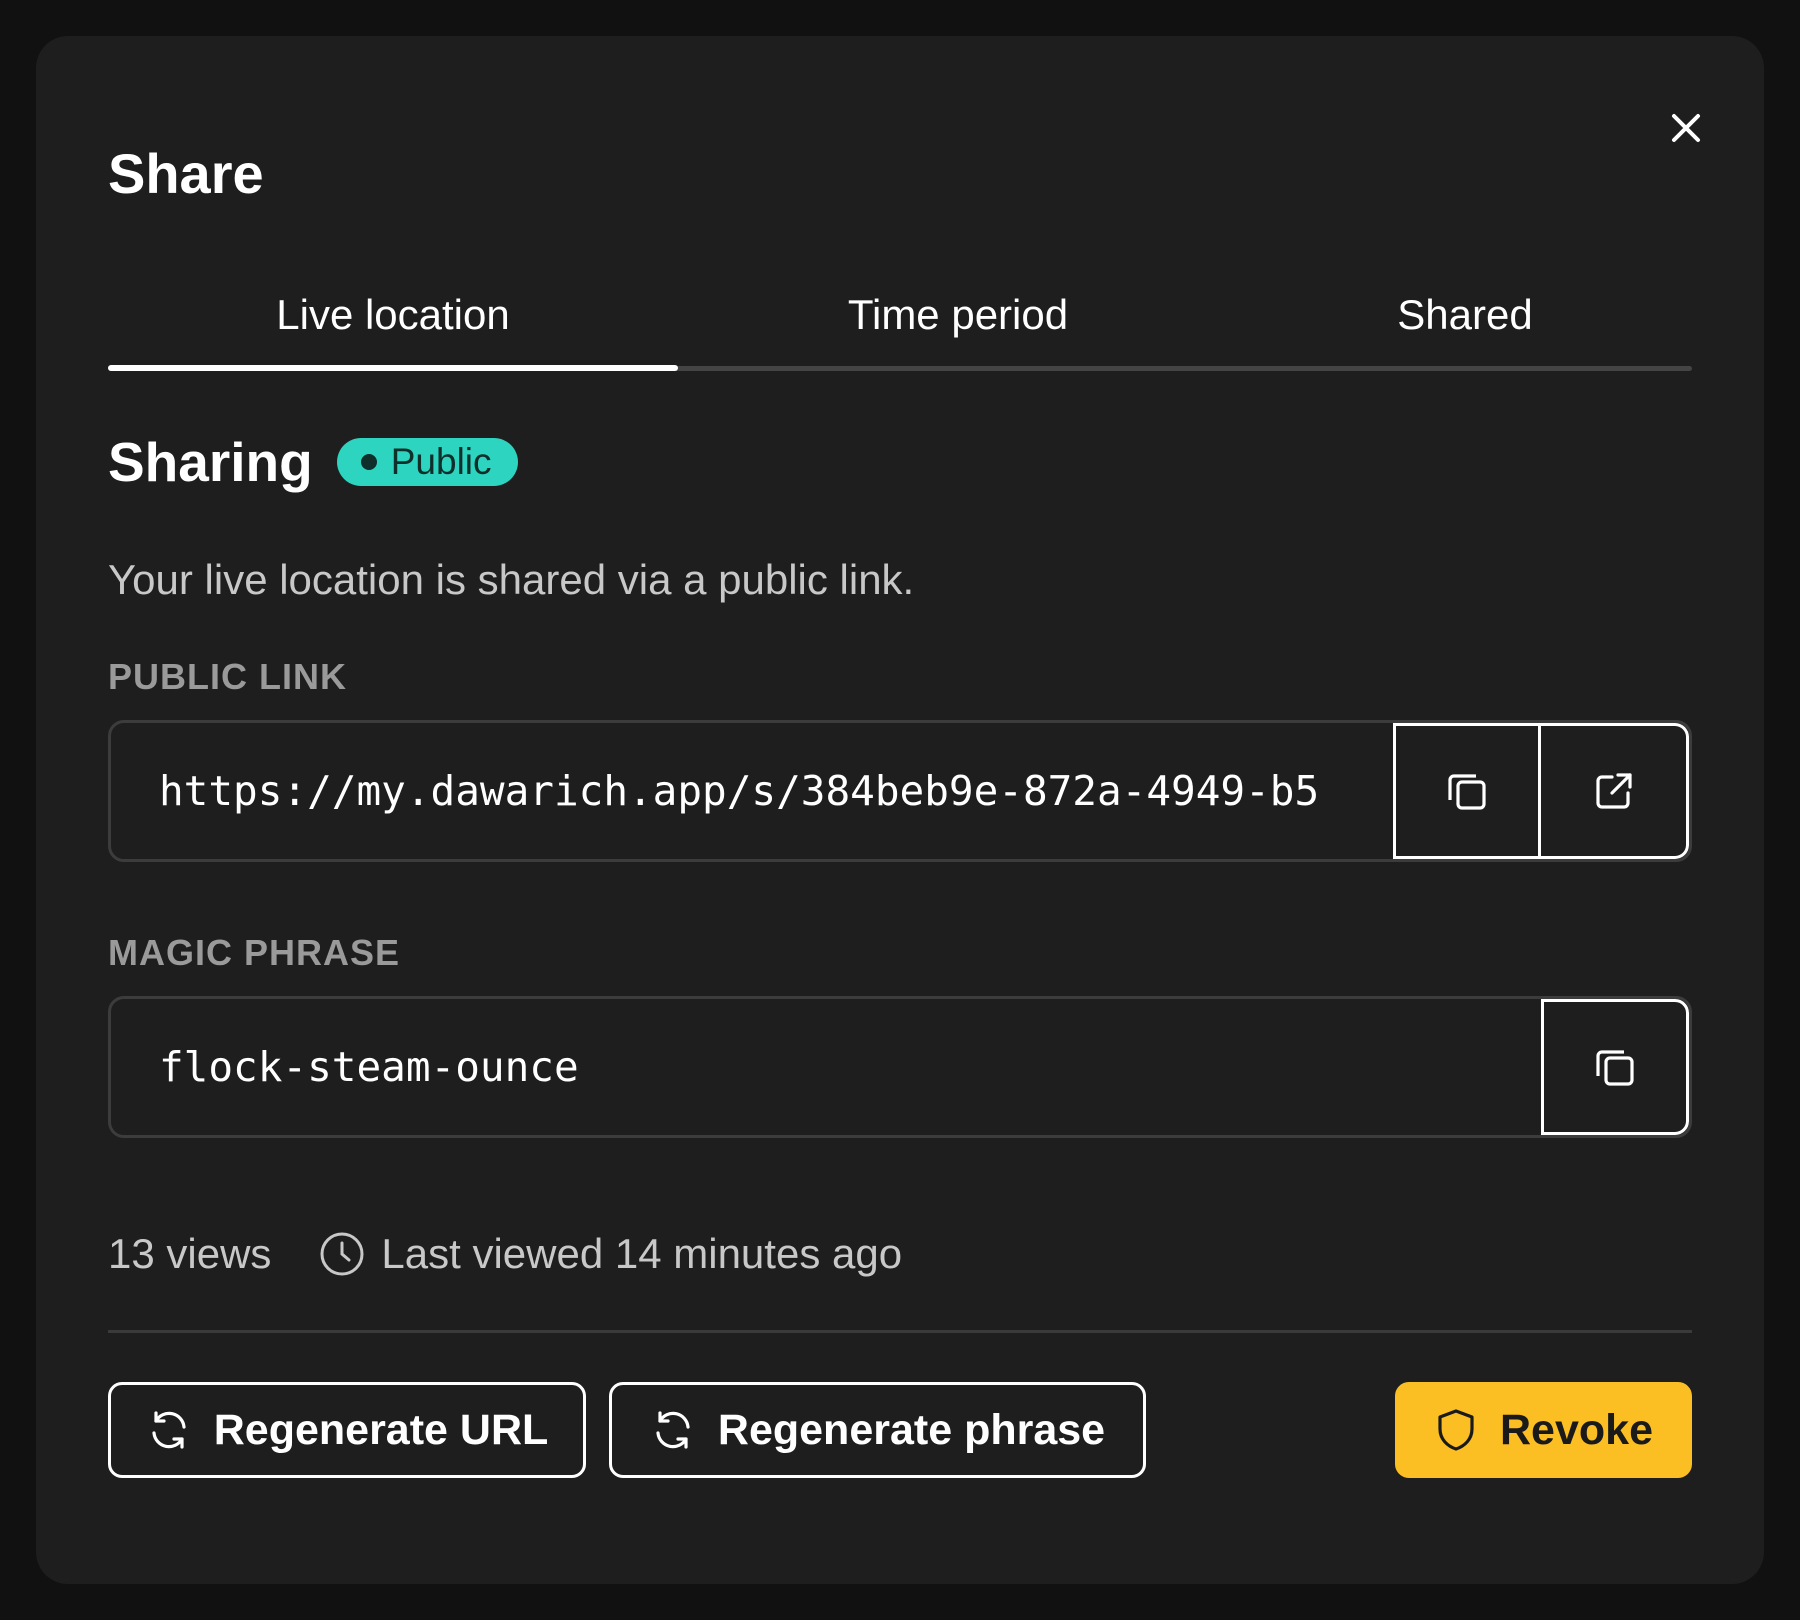 This screenshot has height=1620, width=1800. I want to click on regenerate-phrase-label: Regenerate phrase, so click(911, 1429).